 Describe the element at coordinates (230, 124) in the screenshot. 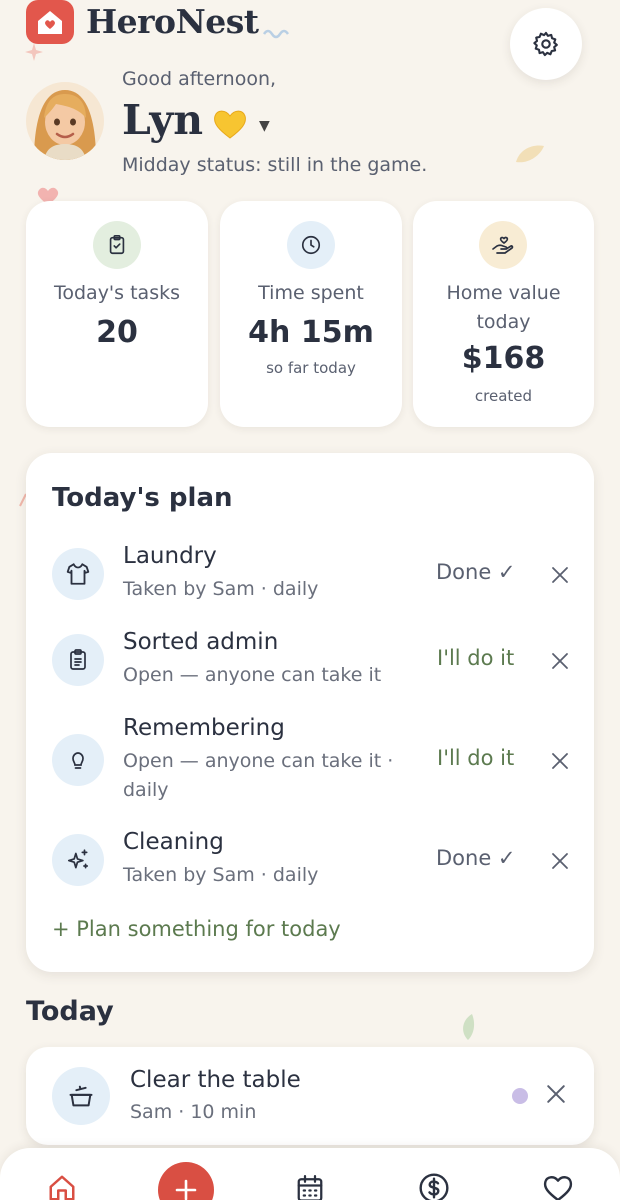

I see `yellow-heart-icon` at that location.